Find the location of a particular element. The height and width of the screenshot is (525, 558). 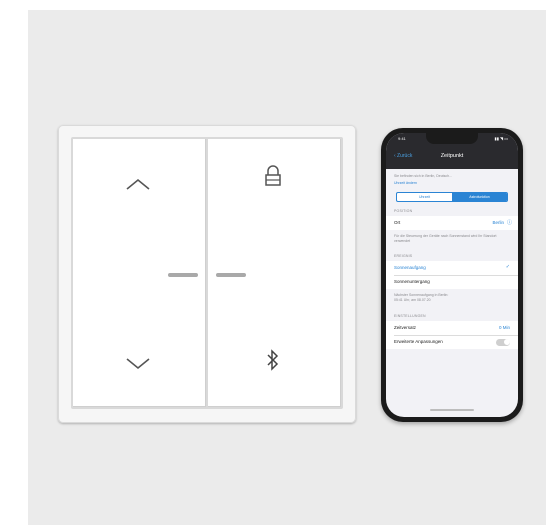

checkmark-icon: ✓ is located at coordinates (507, 267).